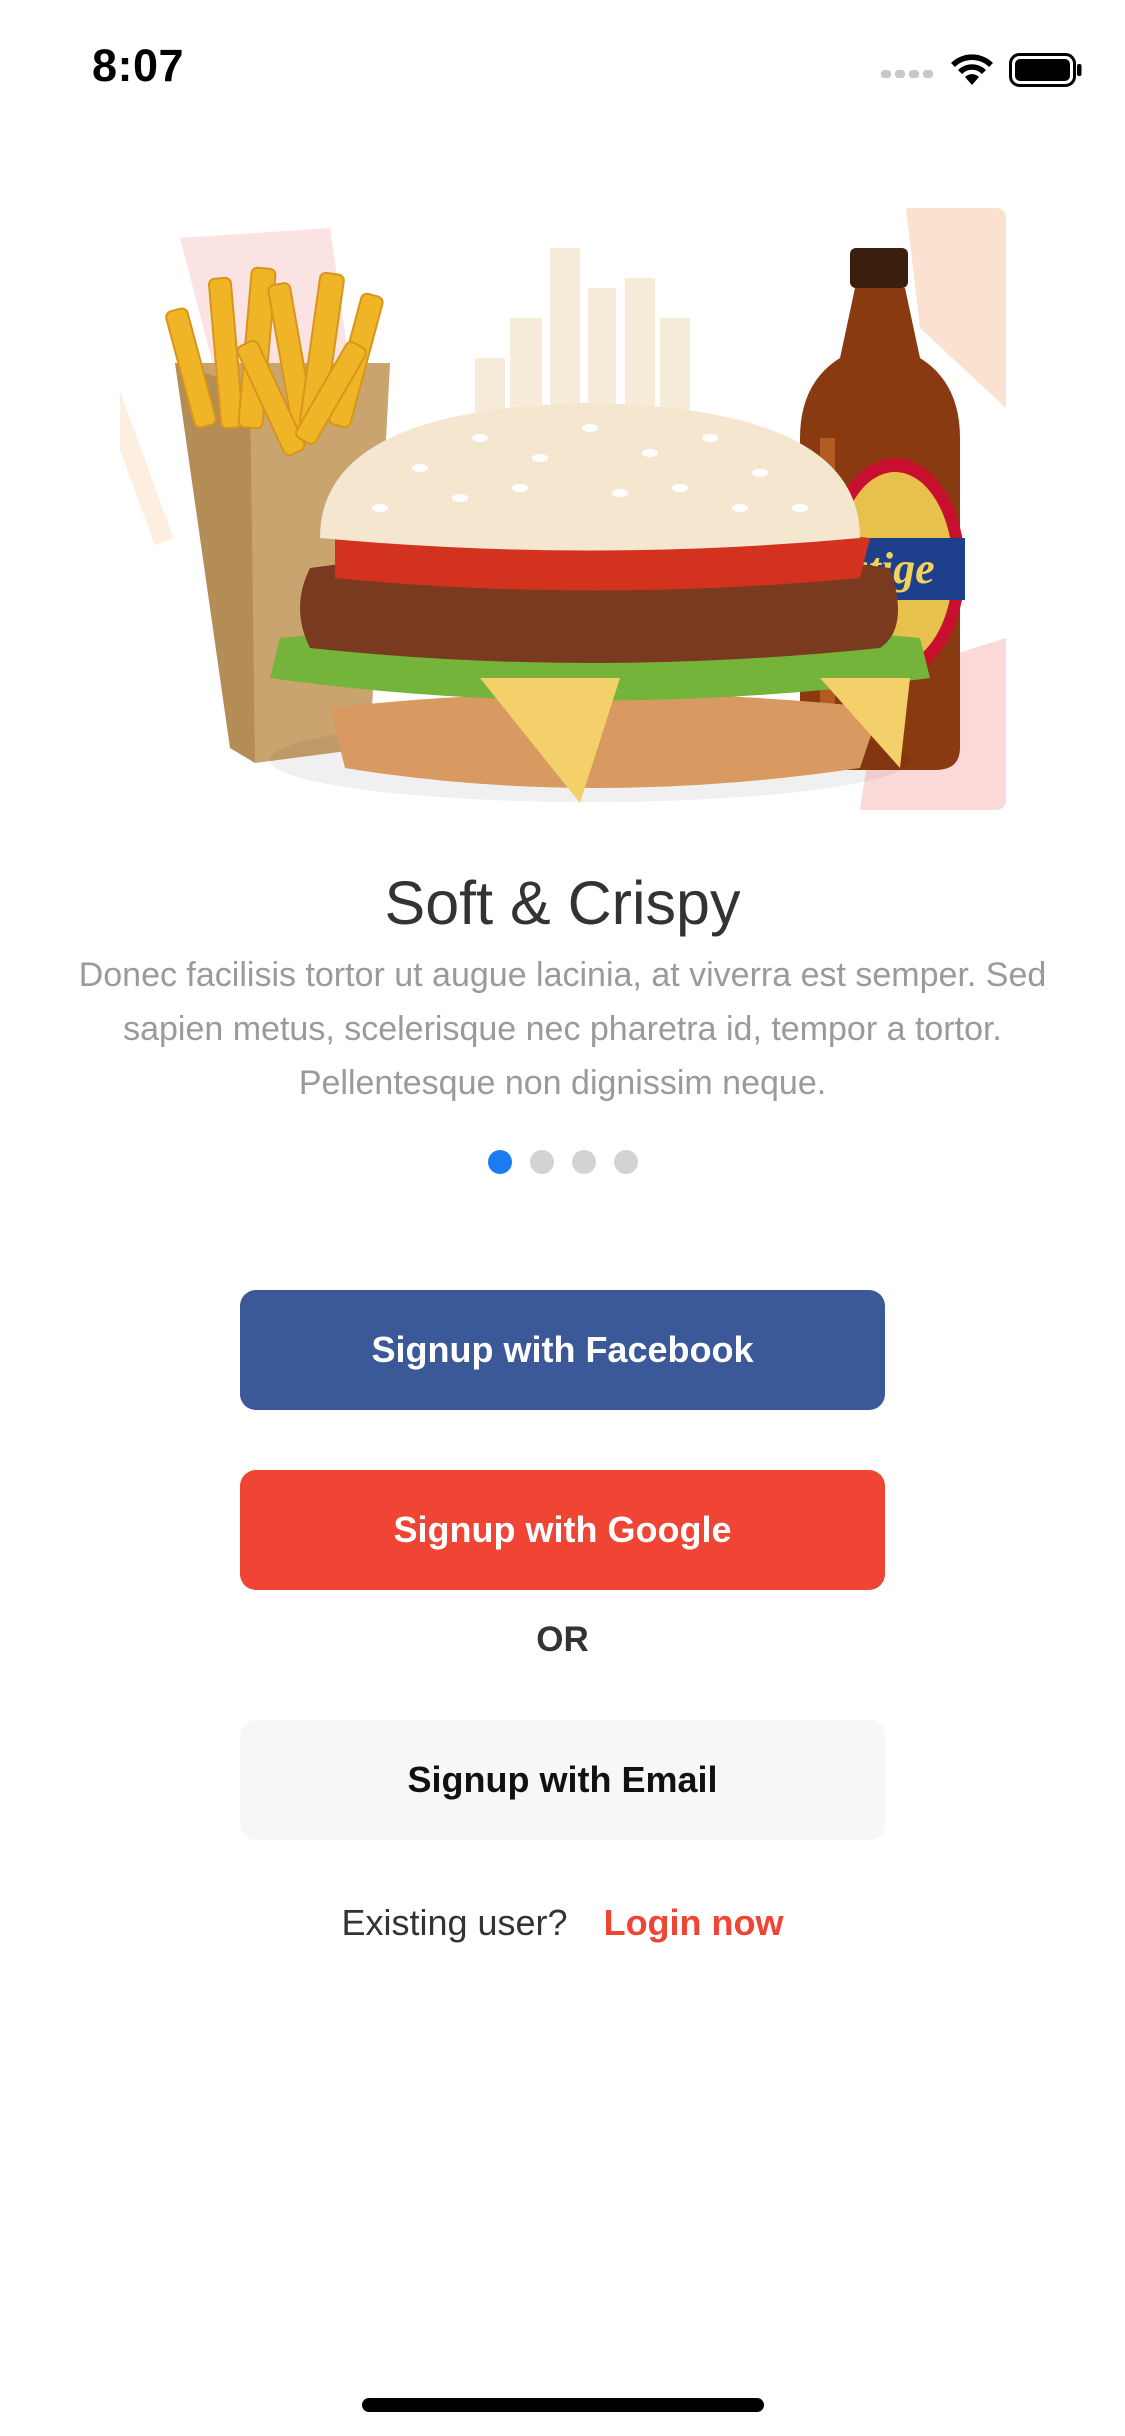  Describe the element at coordinates (1045, 70) in the screenshot. I see `battery-icon` at that location.